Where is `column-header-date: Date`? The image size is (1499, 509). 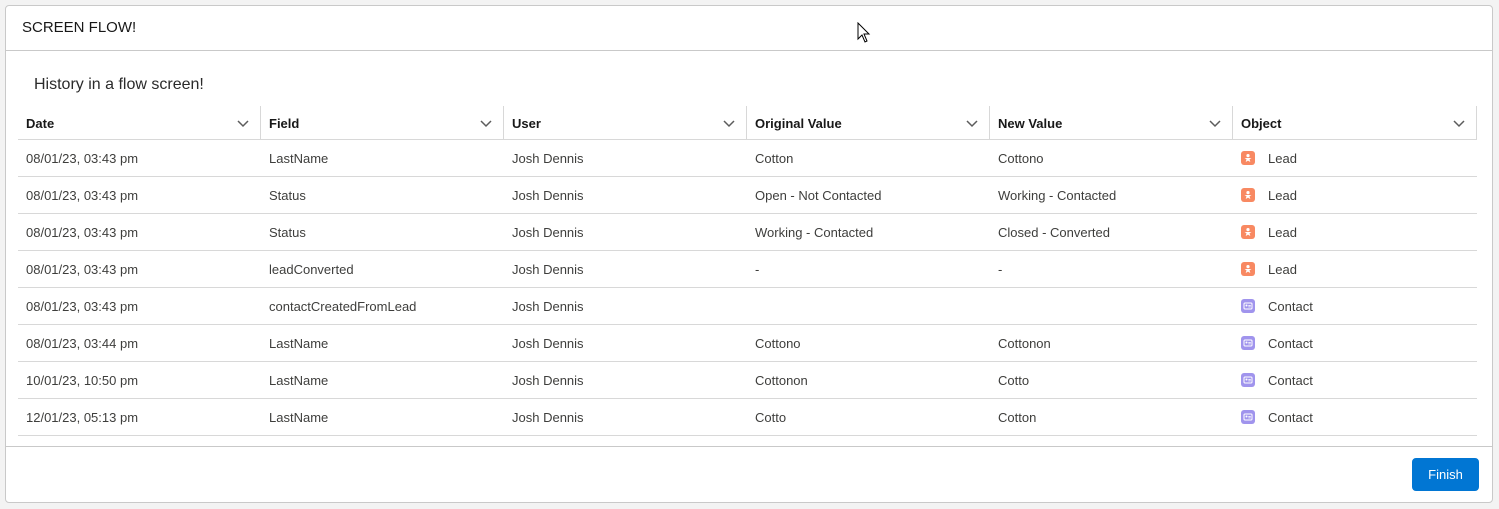 column-header-date: Date is located at coordinates (139, 123).